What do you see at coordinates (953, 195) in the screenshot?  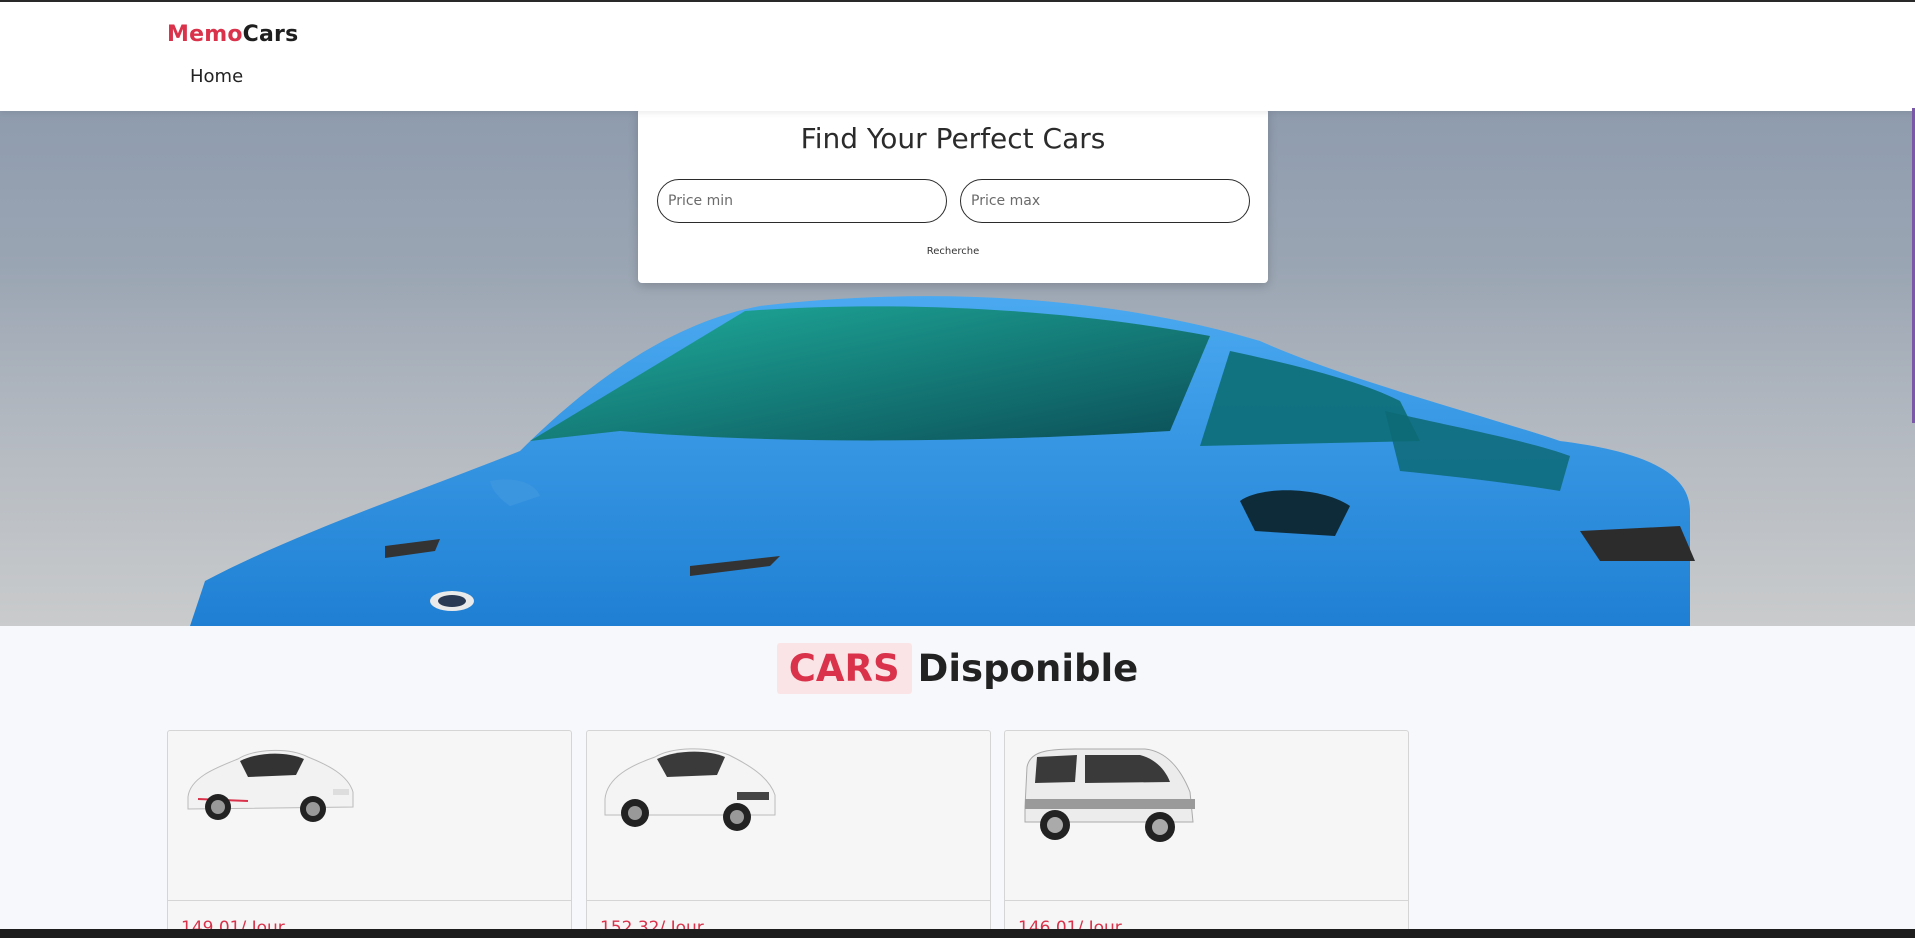 I see `search-panel: Find Your Perfect Cars Recherche` at bounding box center [953, 195].